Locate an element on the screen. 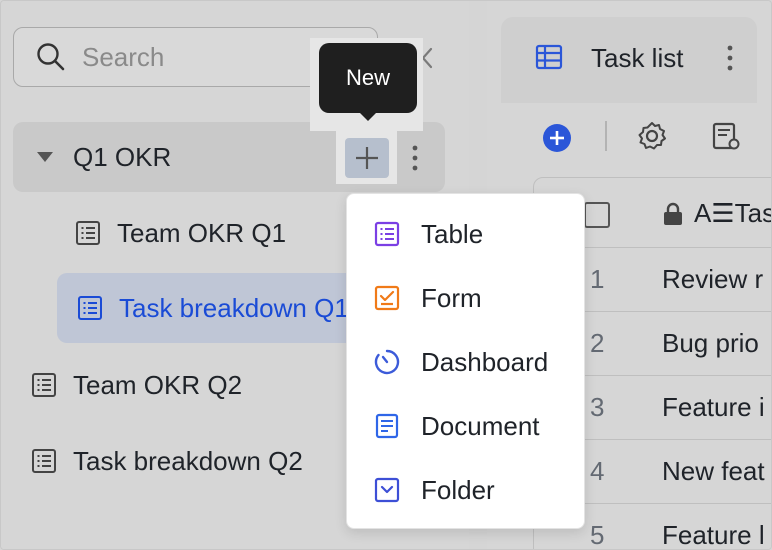 The height and width of the screenshot is (550, 772). new-item-button is located at coordinates (367, 158).